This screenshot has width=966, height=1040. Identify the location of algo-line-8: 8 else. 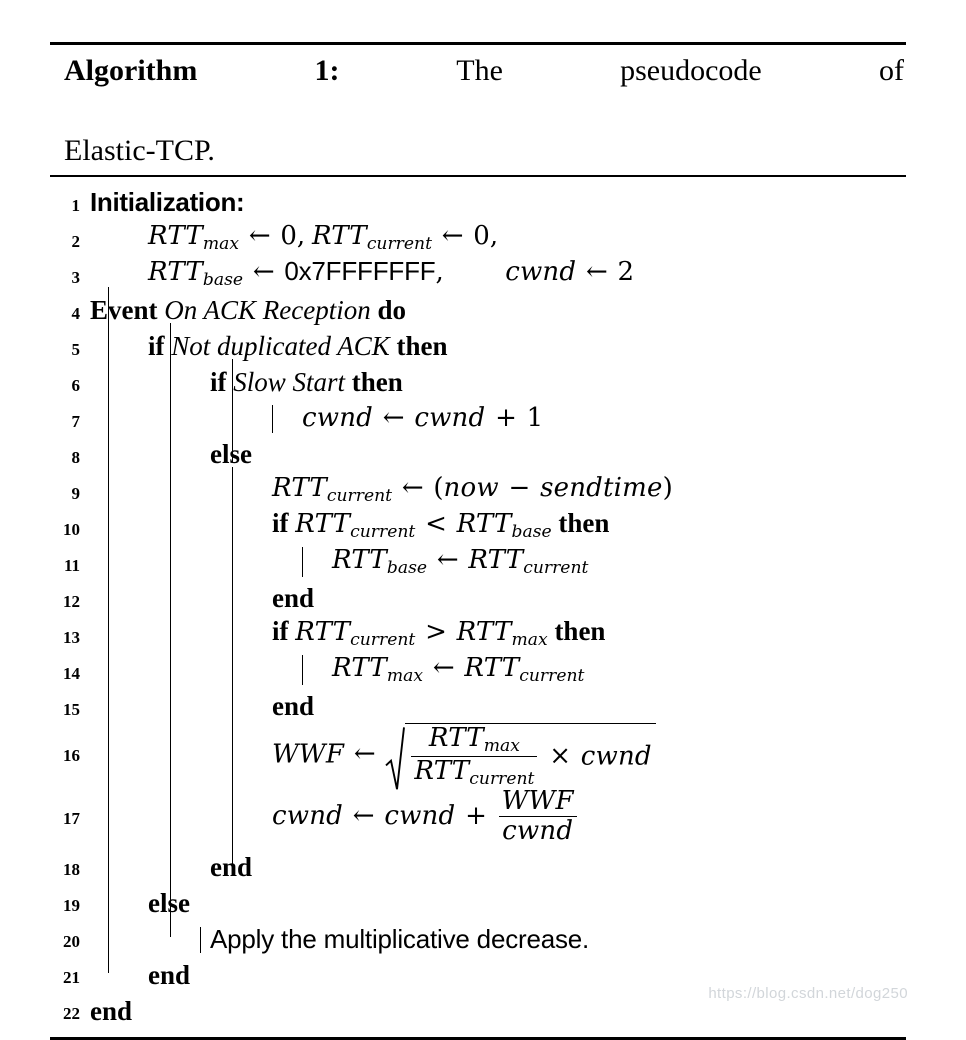
(478, 453).